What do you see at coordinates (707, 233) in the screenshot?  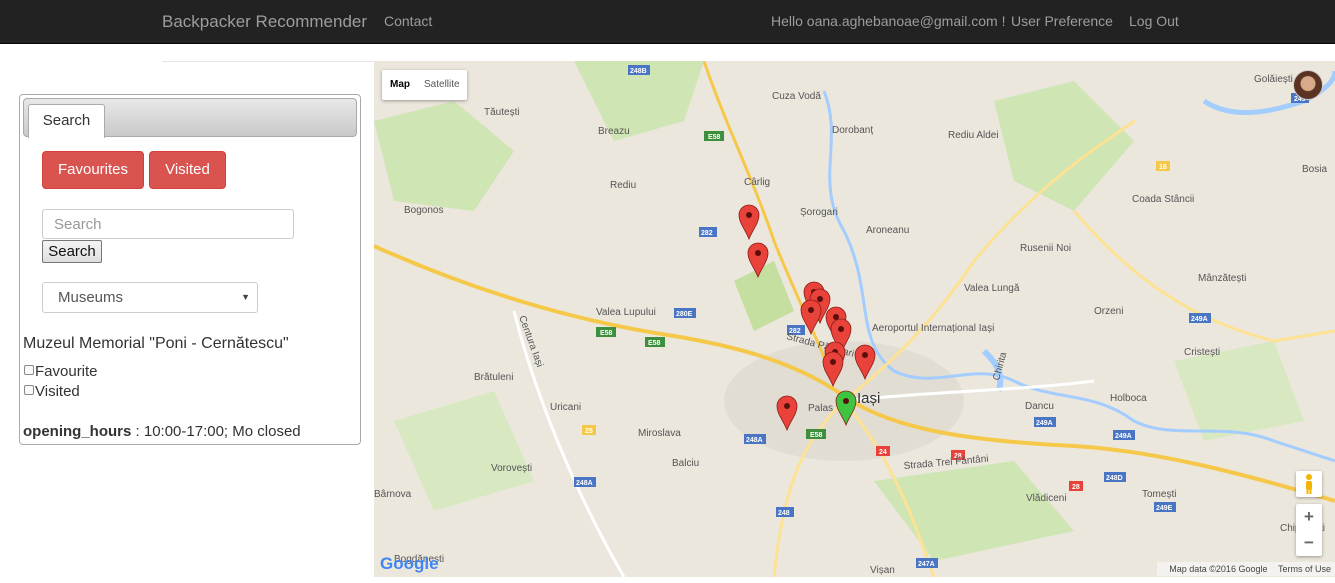 I see `road-number: 282` at bounding box center [707, 233].